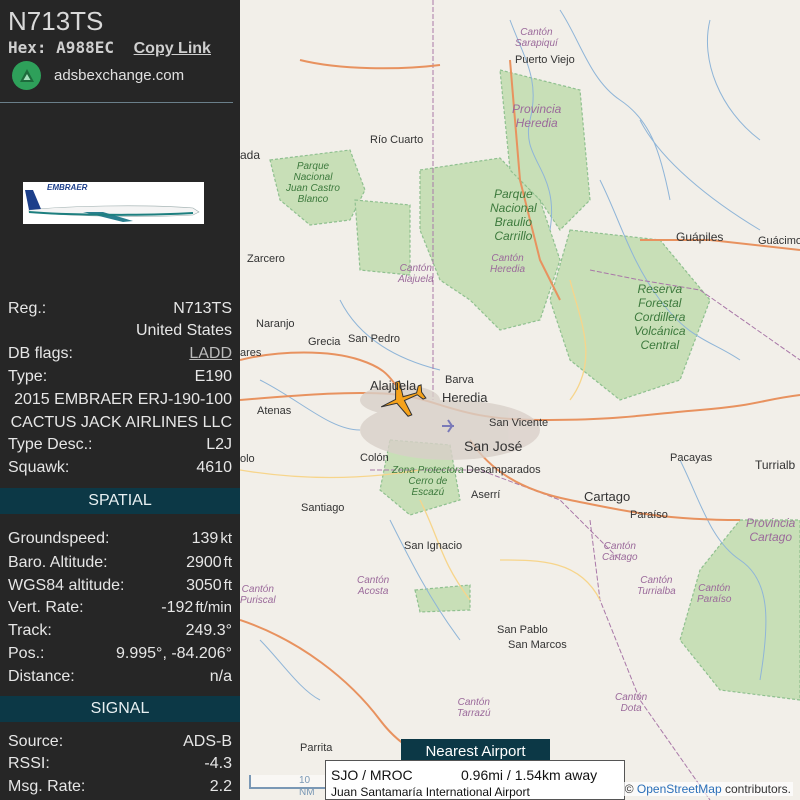 The image size is (800, 800). I want to click on map-label-paraiso: Paraíso, so click(649, 515).